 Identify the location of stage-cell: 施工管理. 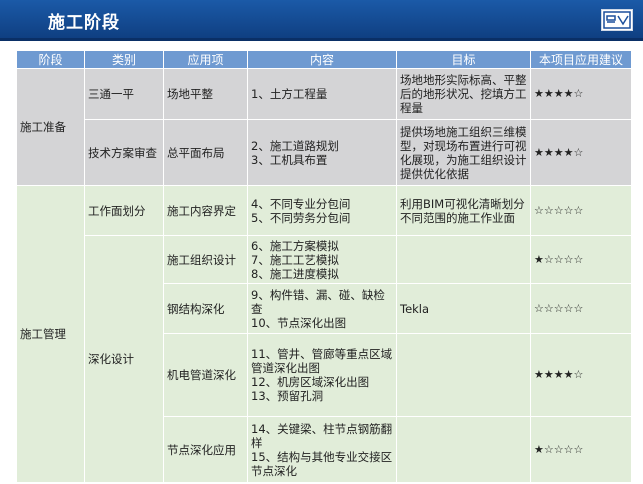
(50, 334).